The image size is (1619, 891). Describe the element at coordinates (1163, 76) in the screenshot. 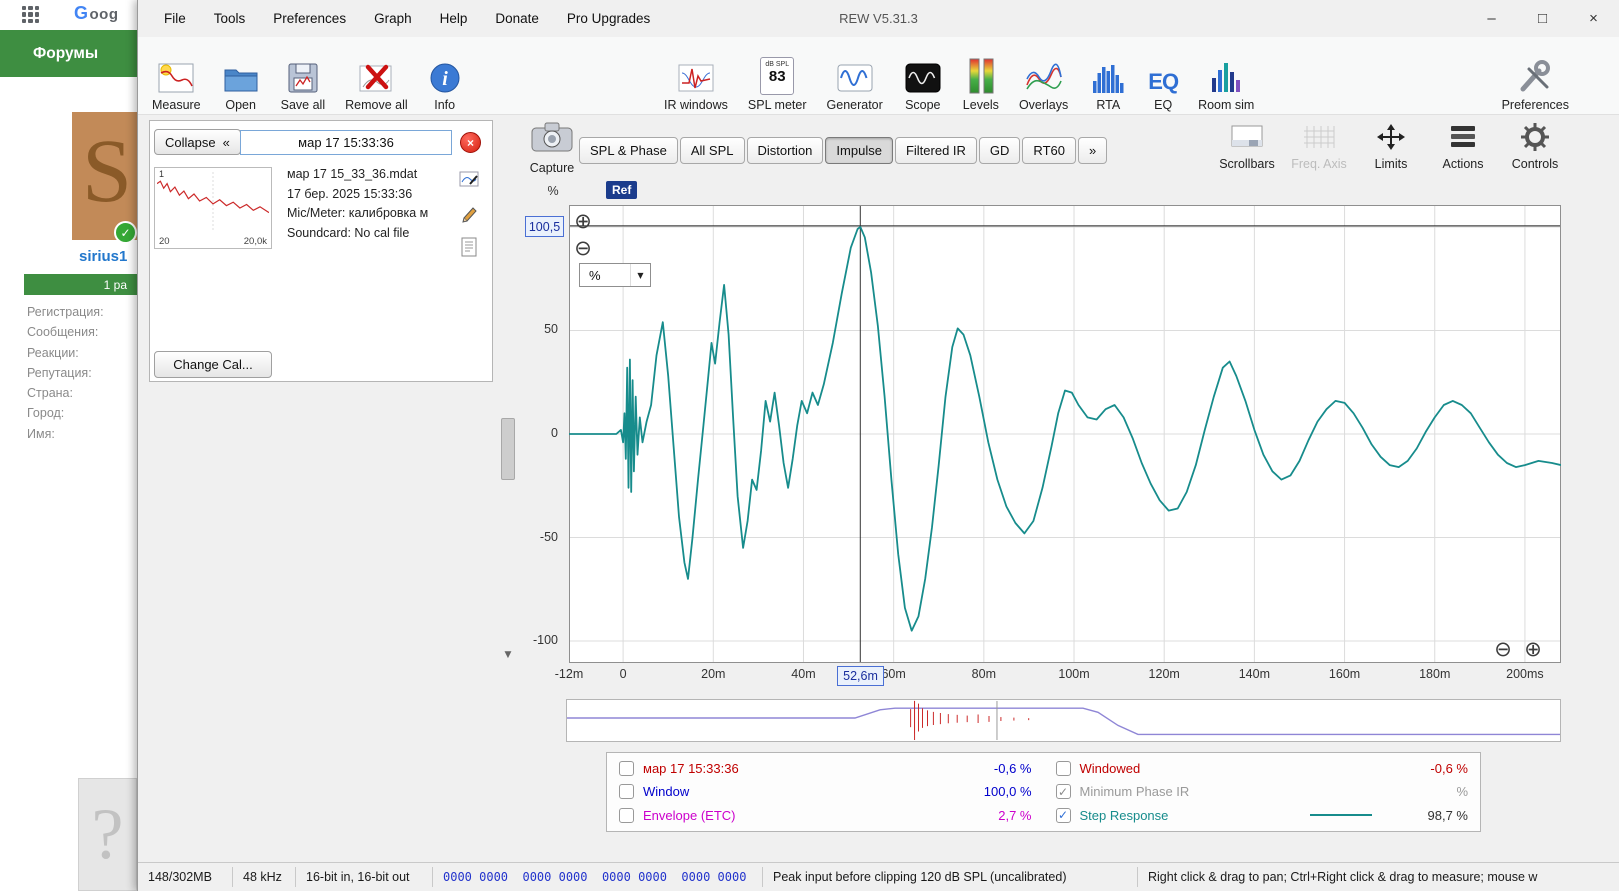

I see `eq-button: EQ EQ` at that location.